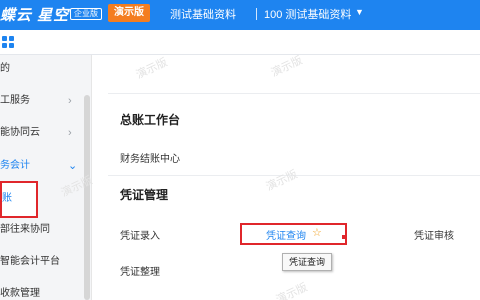 Image resolution: width=480 pixels, height=300 pixels. I want to click on brand-logo: 蝶云 星空, so click(34, 14).